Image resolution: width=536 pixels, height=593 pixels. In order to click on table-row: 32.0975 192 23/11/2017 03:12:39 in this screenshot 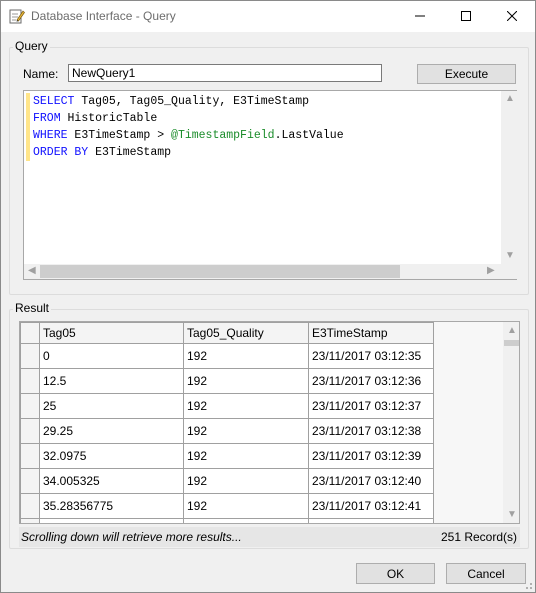, I will do `click(227, 456)`.